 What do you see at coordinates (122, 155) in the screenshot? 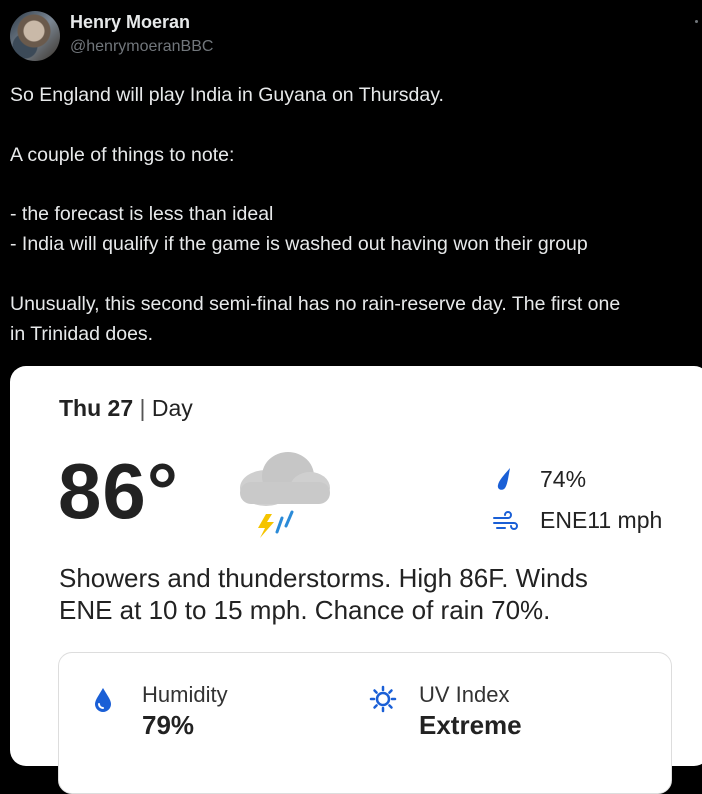
I see `tweet-text-line: A couple of things to note:` at bounding box center [122, 155].